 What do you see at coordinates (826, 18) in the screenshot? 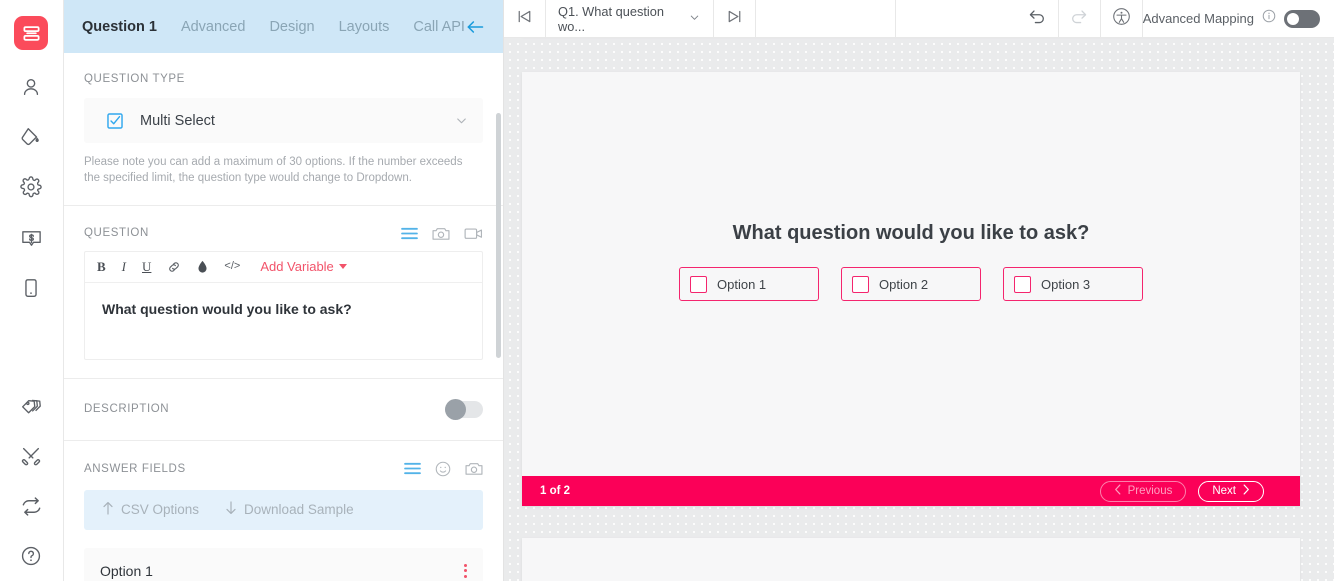
I see `toolbar-gap` at bounding box center [826, 18].